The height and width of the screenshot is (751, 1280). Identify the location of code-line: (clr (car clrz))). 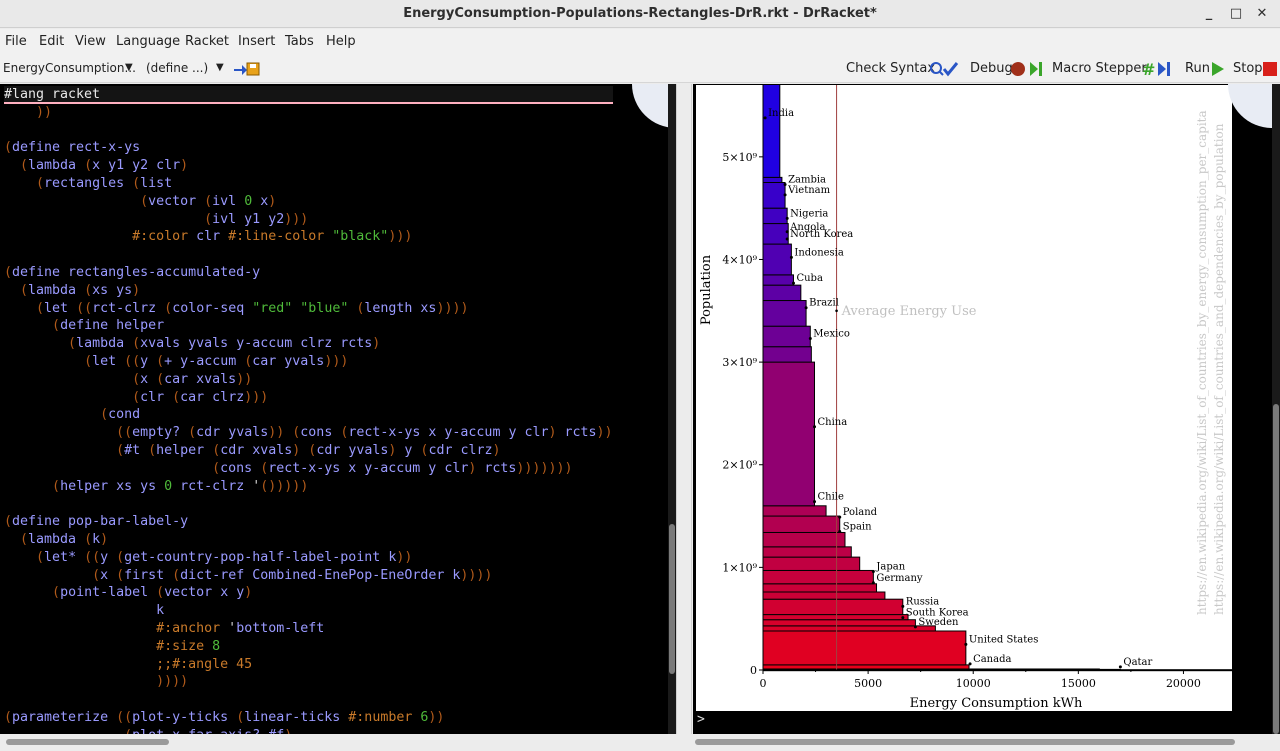
(308, 398).